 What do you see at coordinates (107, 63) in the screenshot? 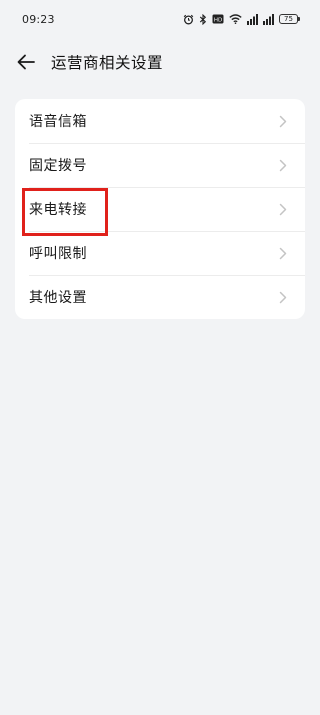
I see `page-title: 运营商相关设置` at bounding box center [107, 63].